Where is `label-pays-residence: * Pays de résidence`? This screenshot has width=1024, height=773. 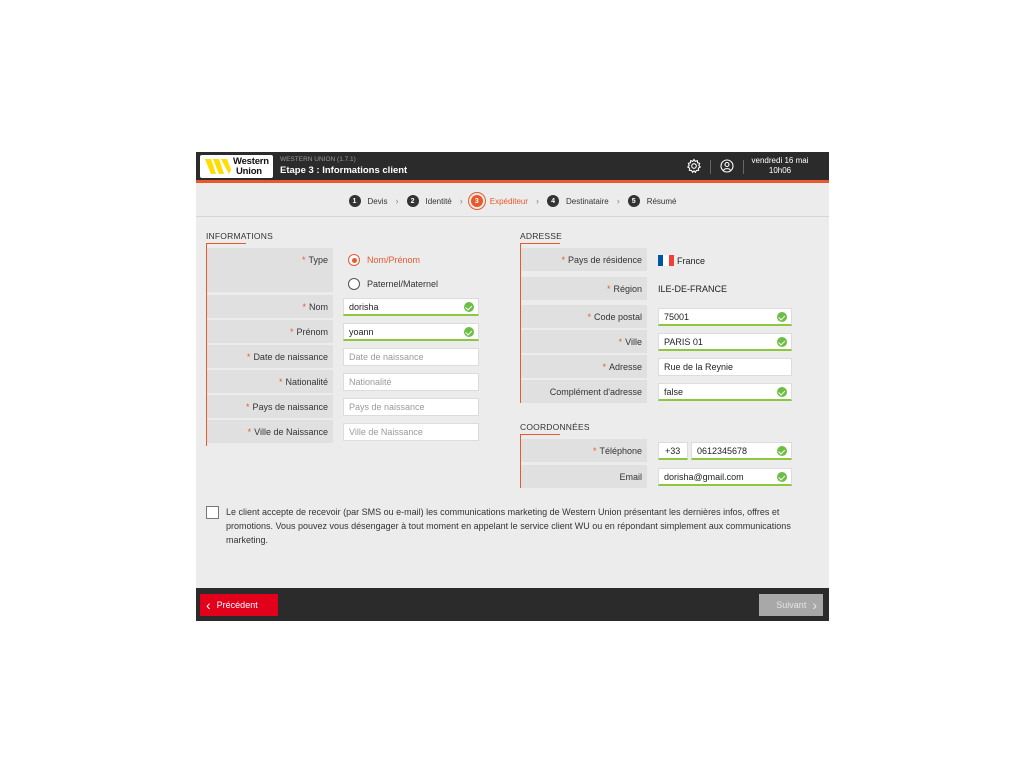 label-pays-residence: * Pays de résidence is located at coordinates (584, 259).